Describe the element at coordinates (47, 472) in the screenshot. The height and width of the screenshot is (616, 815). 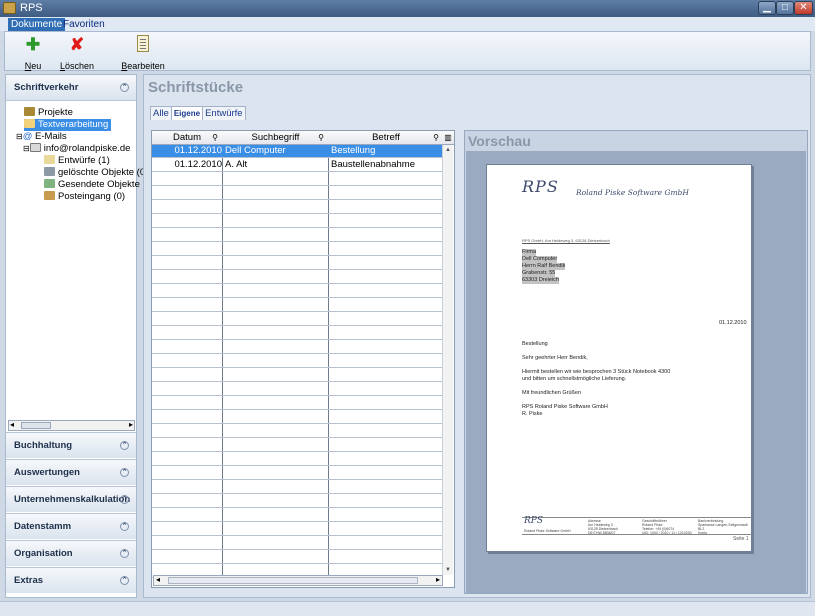
I see `section-label: Auswertungen` at that location.